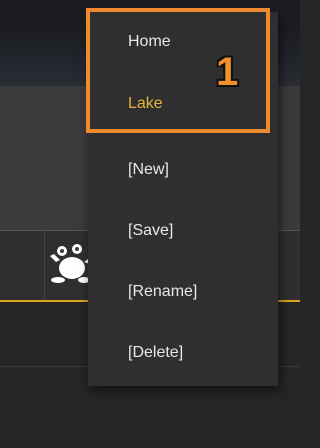 The height and width of the screenshot is (448, 320). What do you see at coordinates (44, 266) in the screenshot?
I see `column-separator` at bounding box center [44, 266].